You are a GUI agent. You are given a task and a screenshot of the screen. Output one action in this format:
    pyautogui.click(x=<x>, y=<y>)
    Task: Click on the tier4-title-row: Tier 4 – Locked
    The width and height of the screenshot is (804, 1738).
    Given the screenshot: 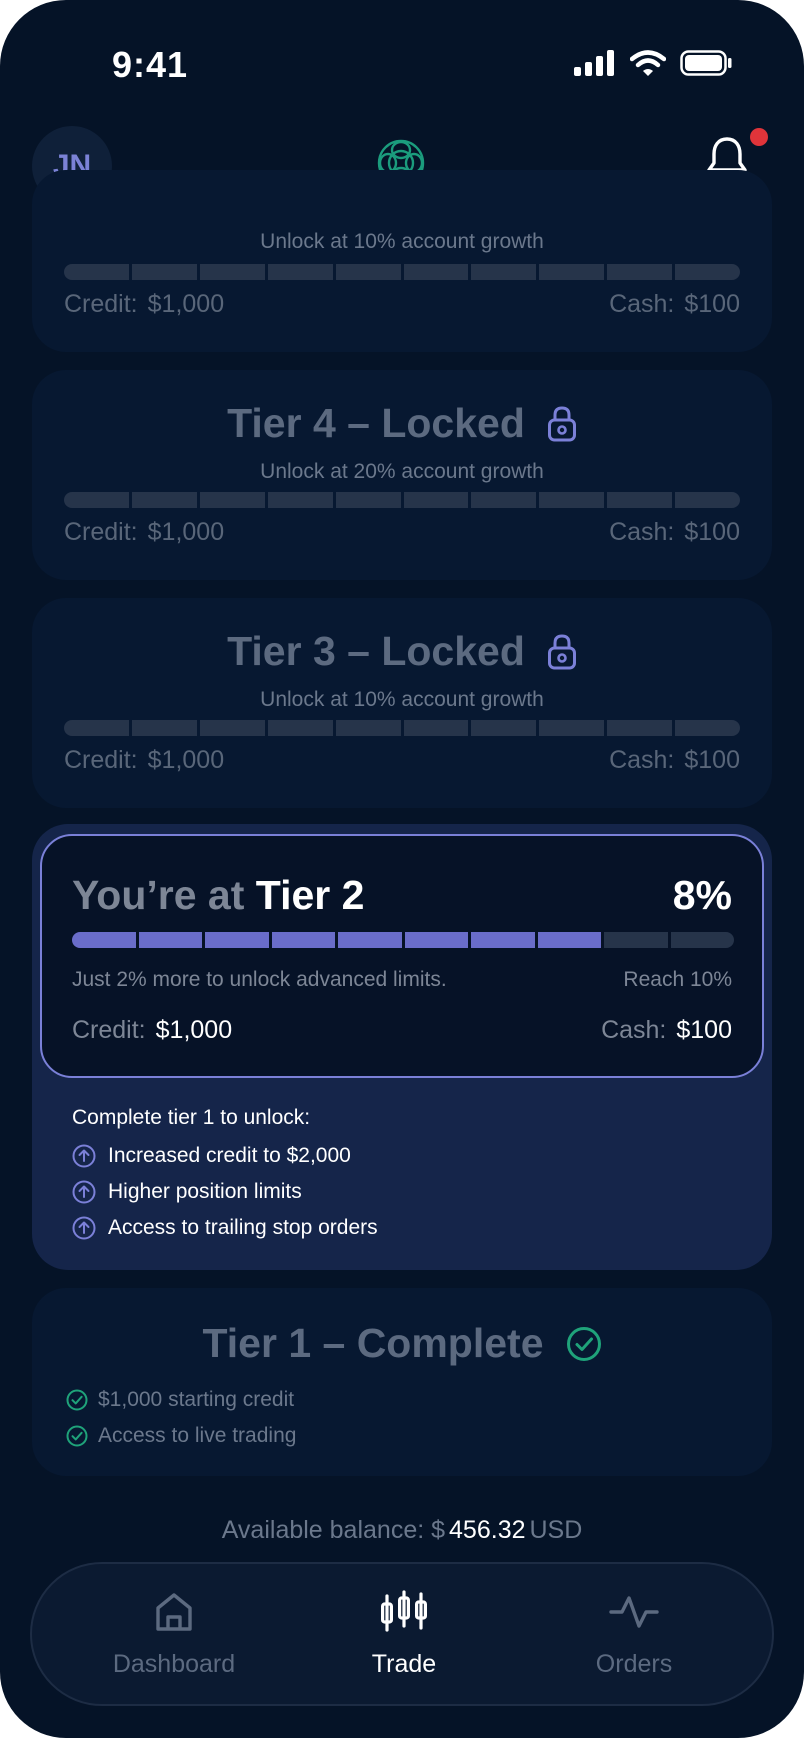 What is the action you would take?
    pyautogui.click(x=402, y=423)
    